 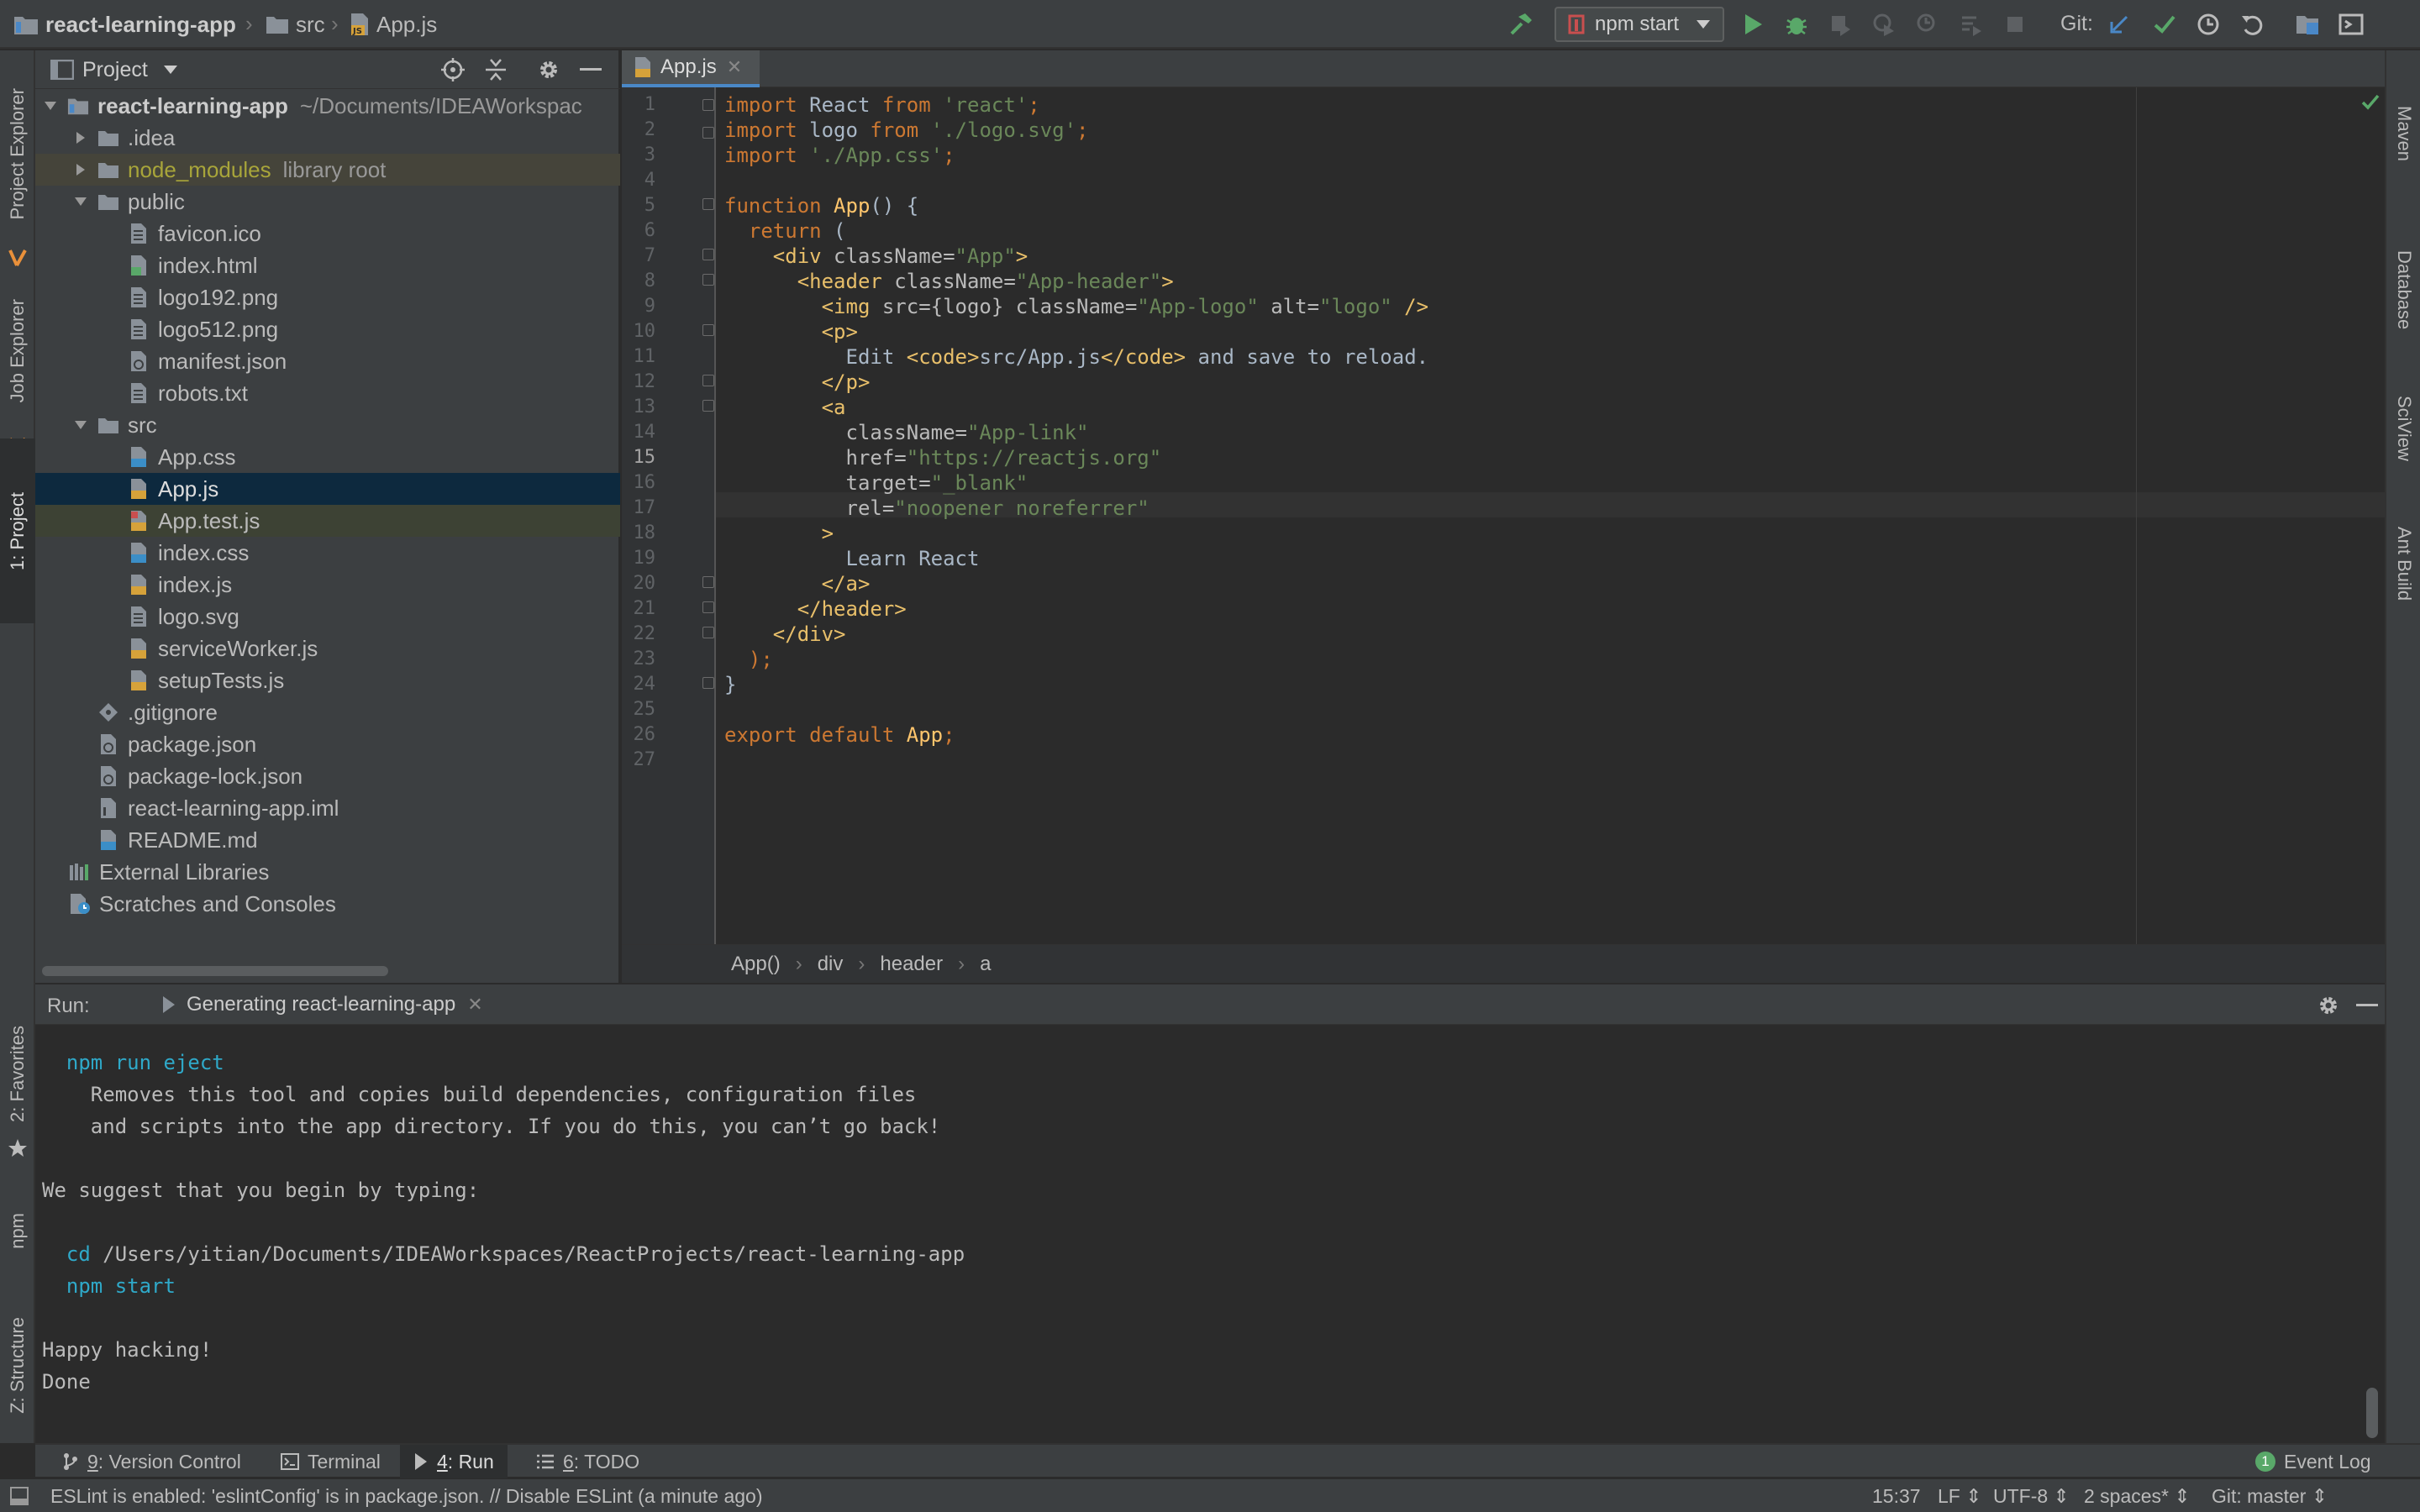 I want to click on horizontal-scrollbar, so click(x=215, y=971).